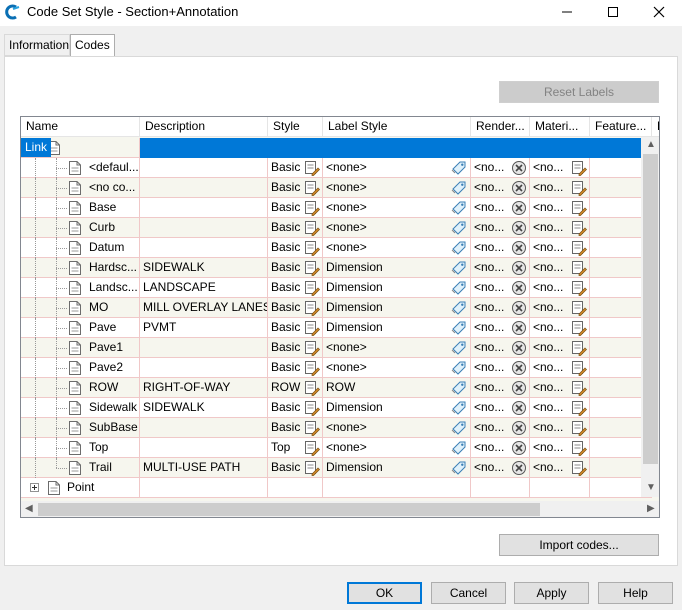 The image size is (682, 610). Describe the element at coordinates (397, 388) in the screenshot. I see `row-label-style: ROW` at that location.